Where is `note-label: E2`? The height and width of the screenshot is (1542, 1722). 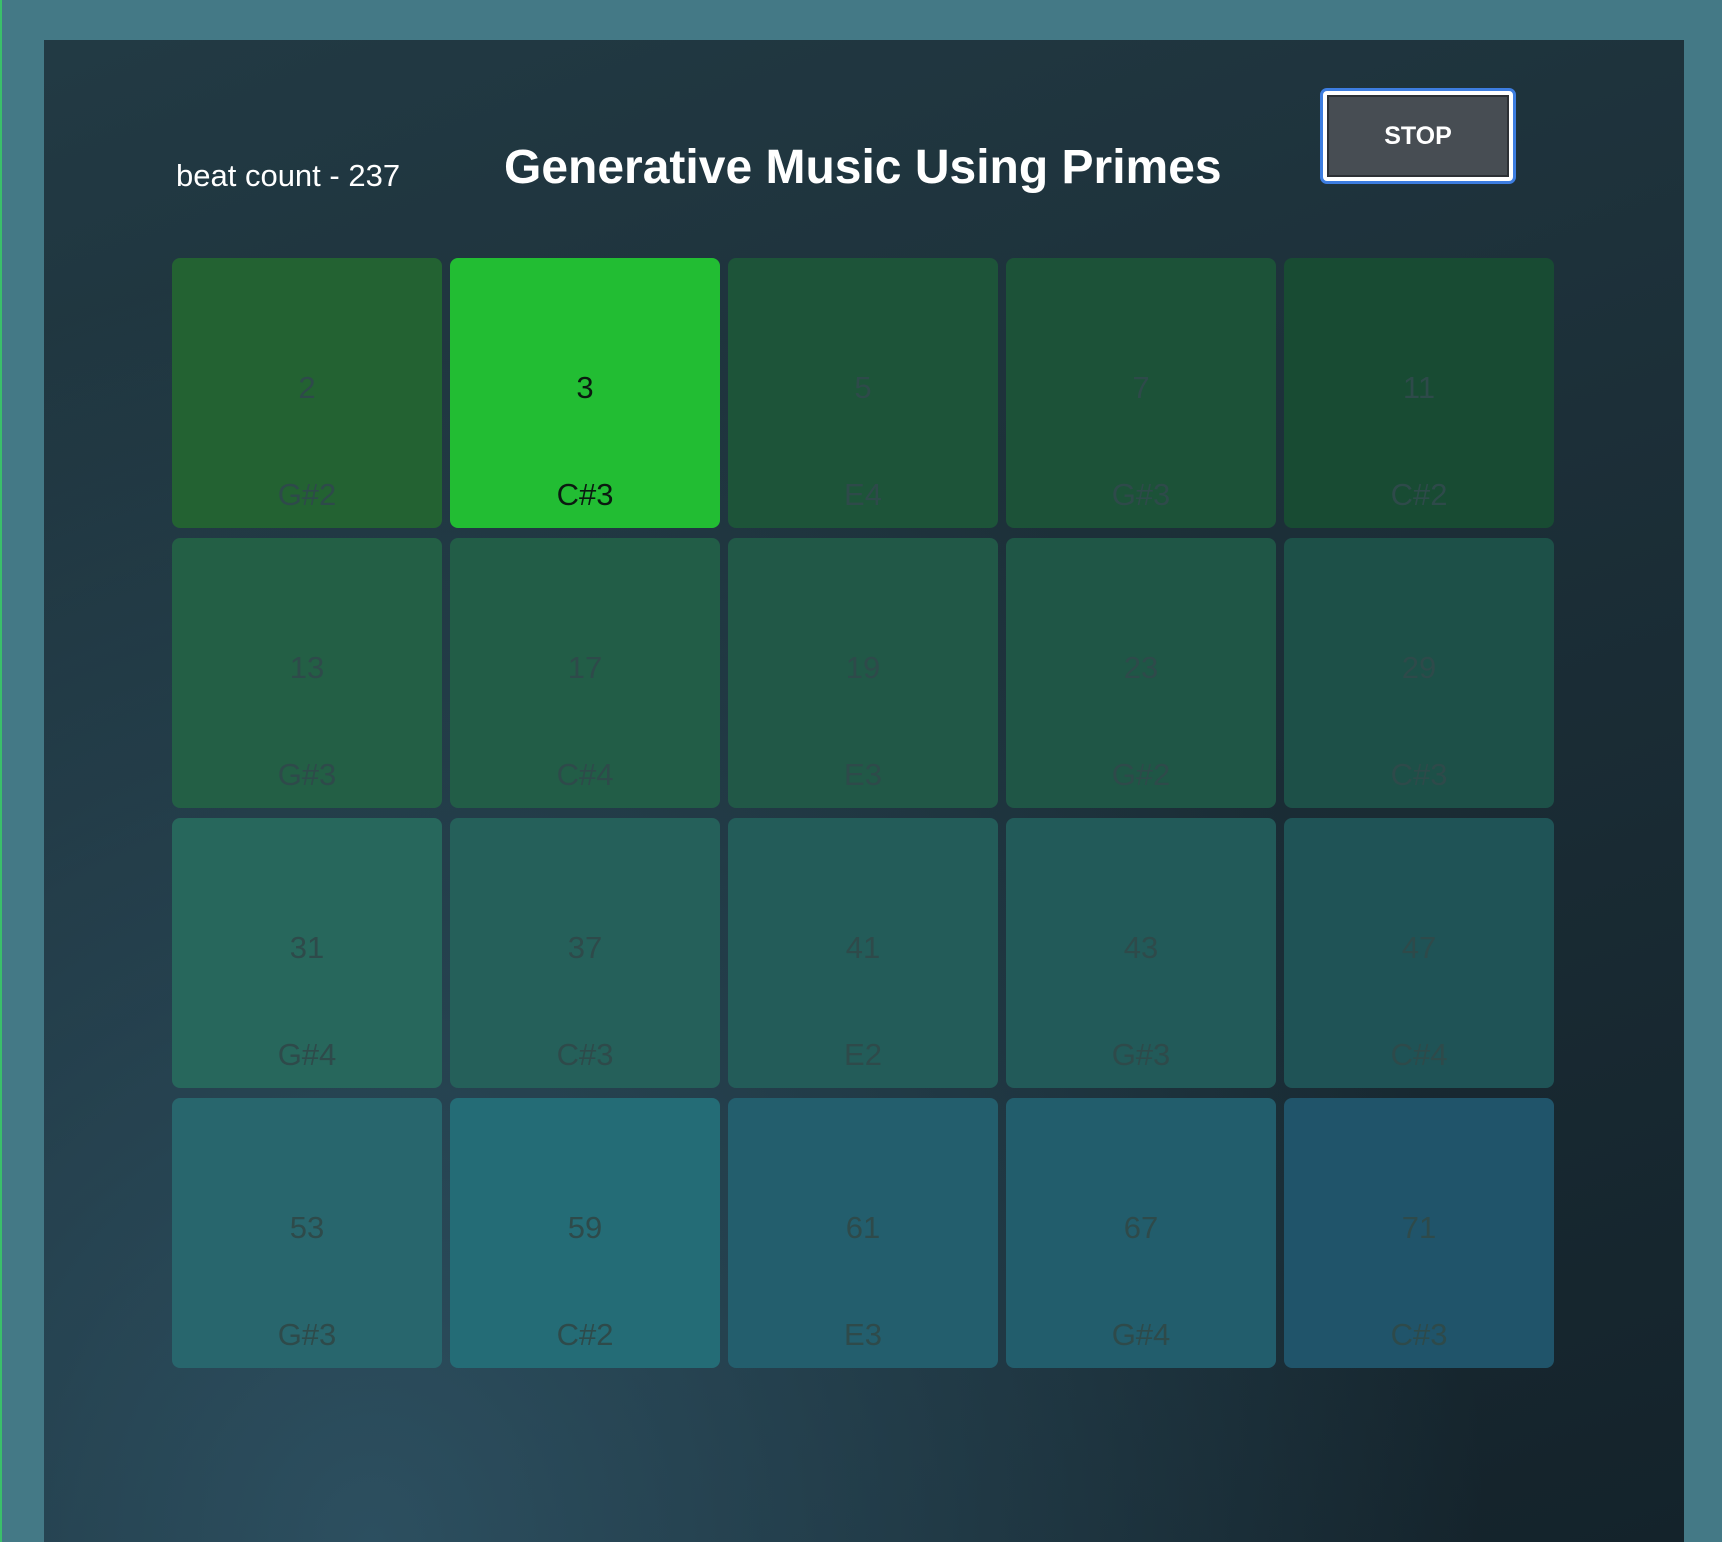
note-label: E2 is located at coordinates (863, 1054).